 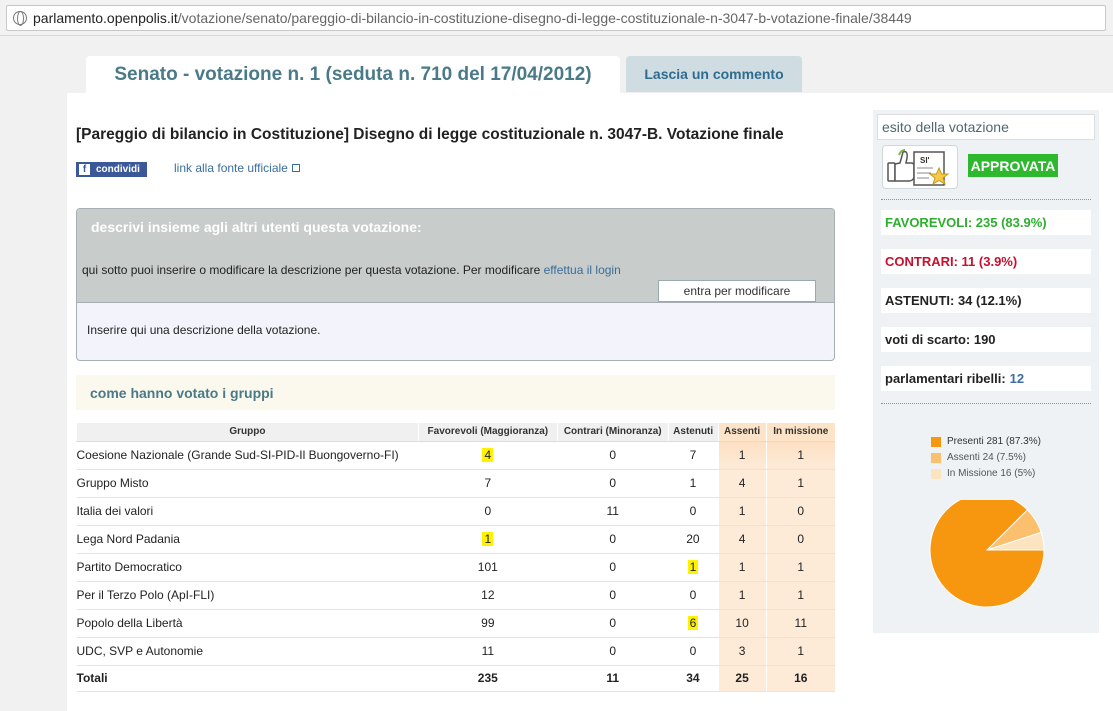 What do you see at coordinates (247, 483) in the screenshot?
I see `group-name: Gruppo Misto` at bounding box center [247, 483].